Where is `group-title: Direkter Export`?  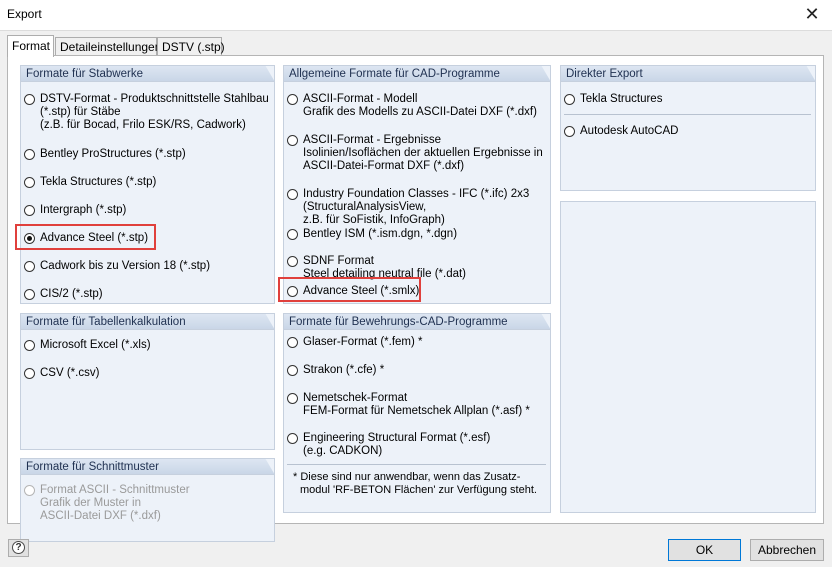 group-title: Direkter Export is located at coordinates (688, 73).